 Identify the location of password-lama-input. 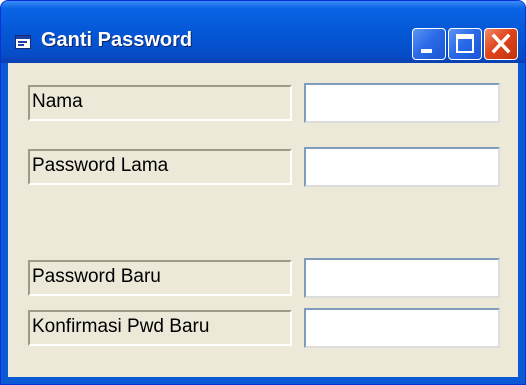
(402, 167).